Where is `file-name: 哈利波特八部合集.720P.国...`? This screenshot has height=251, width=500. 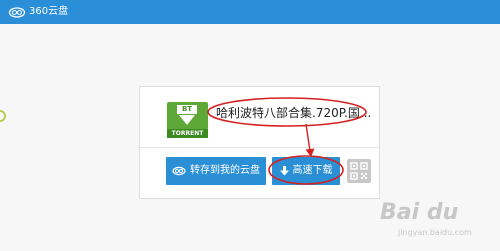
file-name: 哈利波特八部合集.720P.国... is located at coordinates (296, 113).